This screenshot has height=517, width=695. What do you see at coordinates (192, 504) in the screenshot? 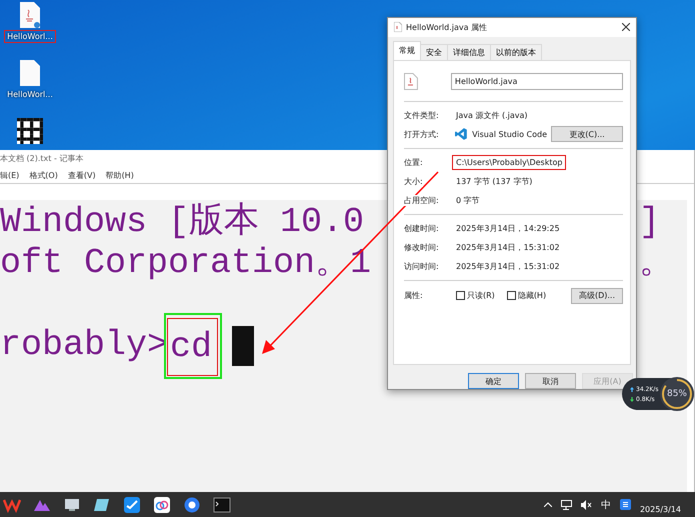
I see `browser-icon` at bounding box center [192, 504].